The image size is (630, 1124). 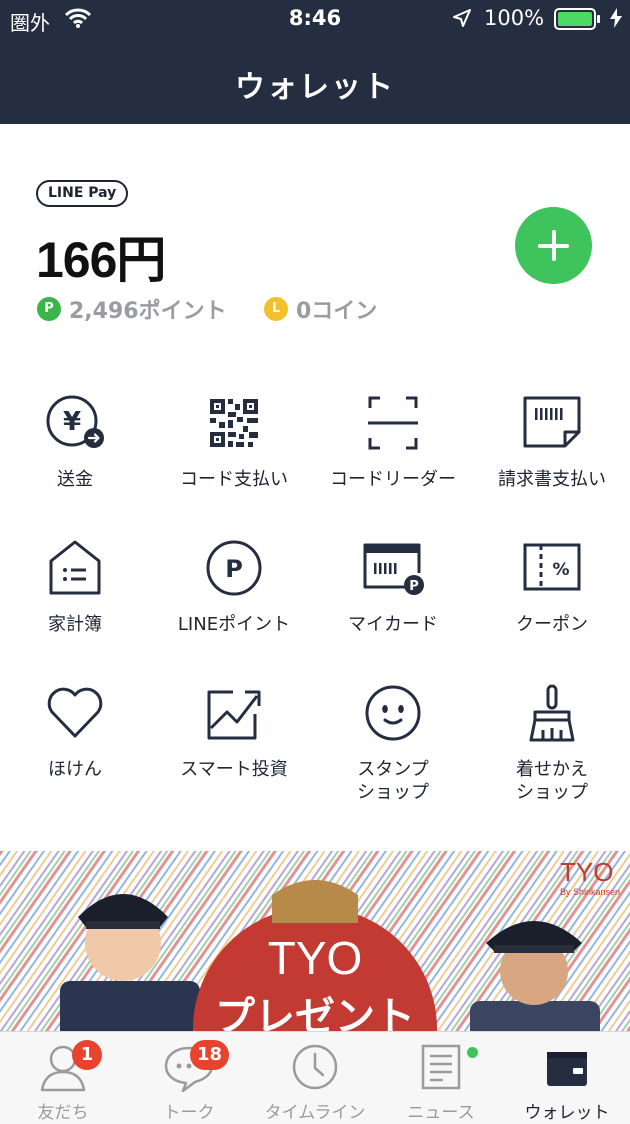 What do you see at coordinates (75, 712) in the screenshot?
I see `heart-icon` at bounding box center [75, 712].